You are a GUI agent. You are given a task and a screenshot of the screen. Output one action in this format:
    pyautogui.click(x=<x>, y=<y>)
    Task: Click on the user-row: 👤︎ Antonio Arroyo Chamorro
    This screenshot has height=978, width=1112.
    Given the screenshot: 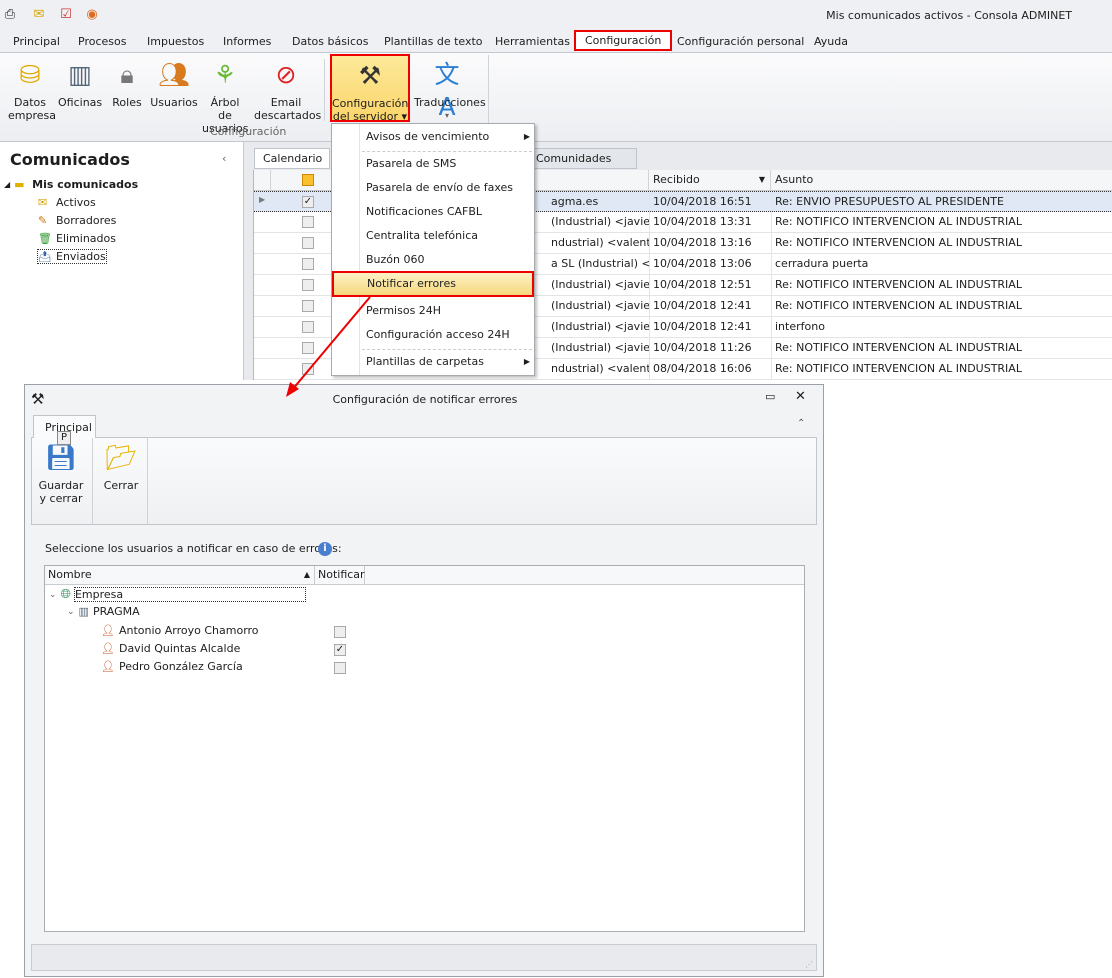 What is the action you would take?
    pyautogui.click(x=180, y=630)
    